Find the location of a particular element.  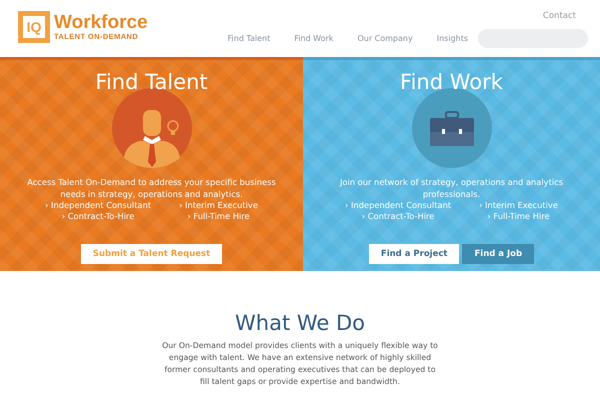

panel-description: Access Talent On-Demand to address your specific business needs in strategy, operations and analytics. is located at coordinates (151, 188).